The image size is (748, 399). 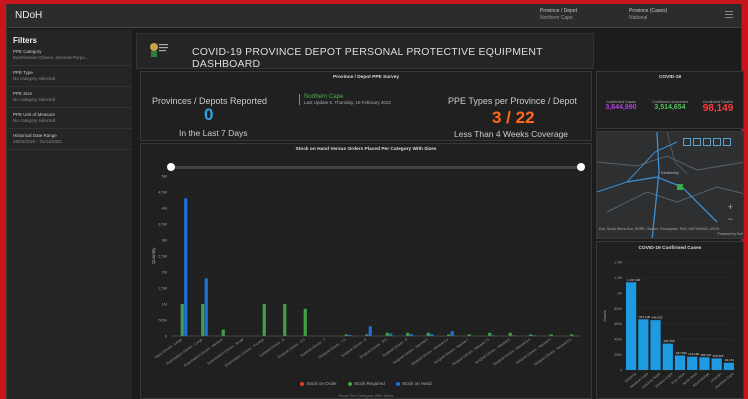 I want to click on filter-item: PPE Type No category selected, so click(x=69, y=76).